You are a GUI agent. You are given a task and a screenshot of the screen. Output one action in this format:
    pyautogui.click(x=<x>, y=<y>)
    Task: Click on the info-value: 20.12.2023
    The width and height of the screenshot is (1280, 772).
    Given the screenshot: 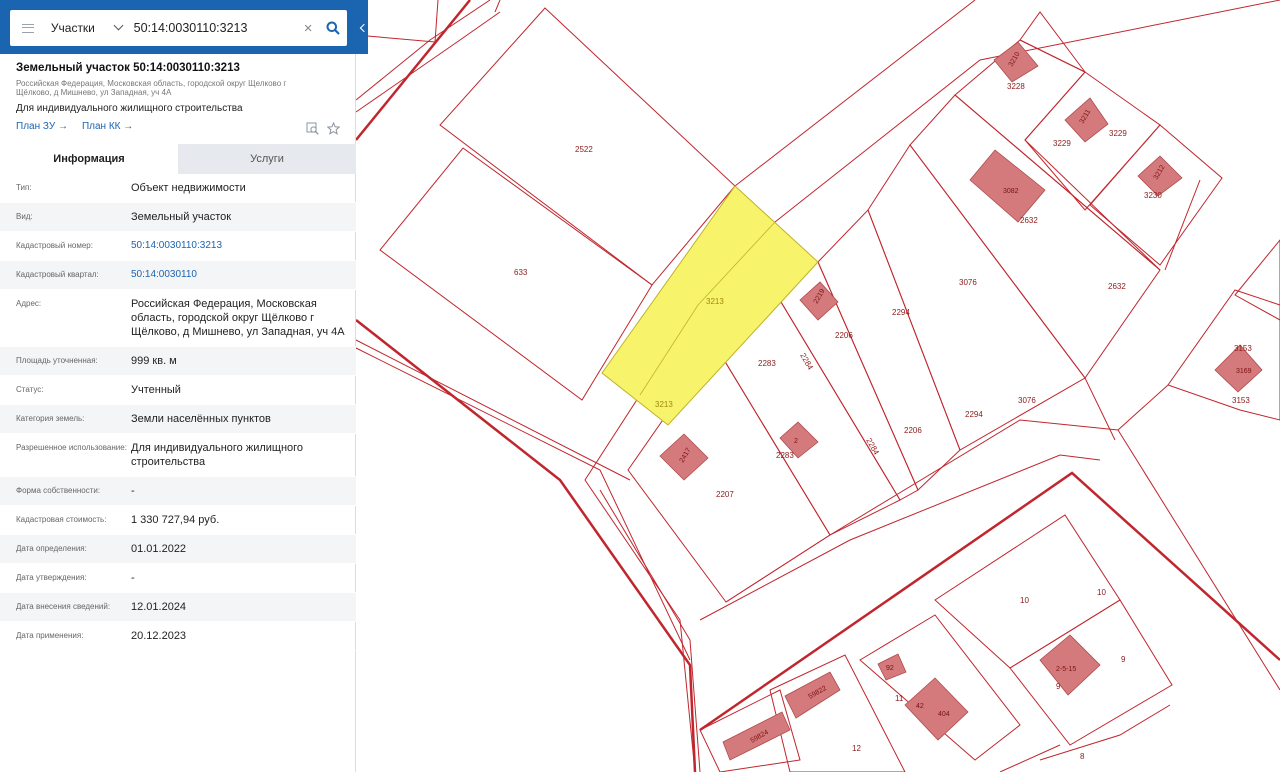 What is the action you would take?
    pyautogui.click(x=159, y=636)
    